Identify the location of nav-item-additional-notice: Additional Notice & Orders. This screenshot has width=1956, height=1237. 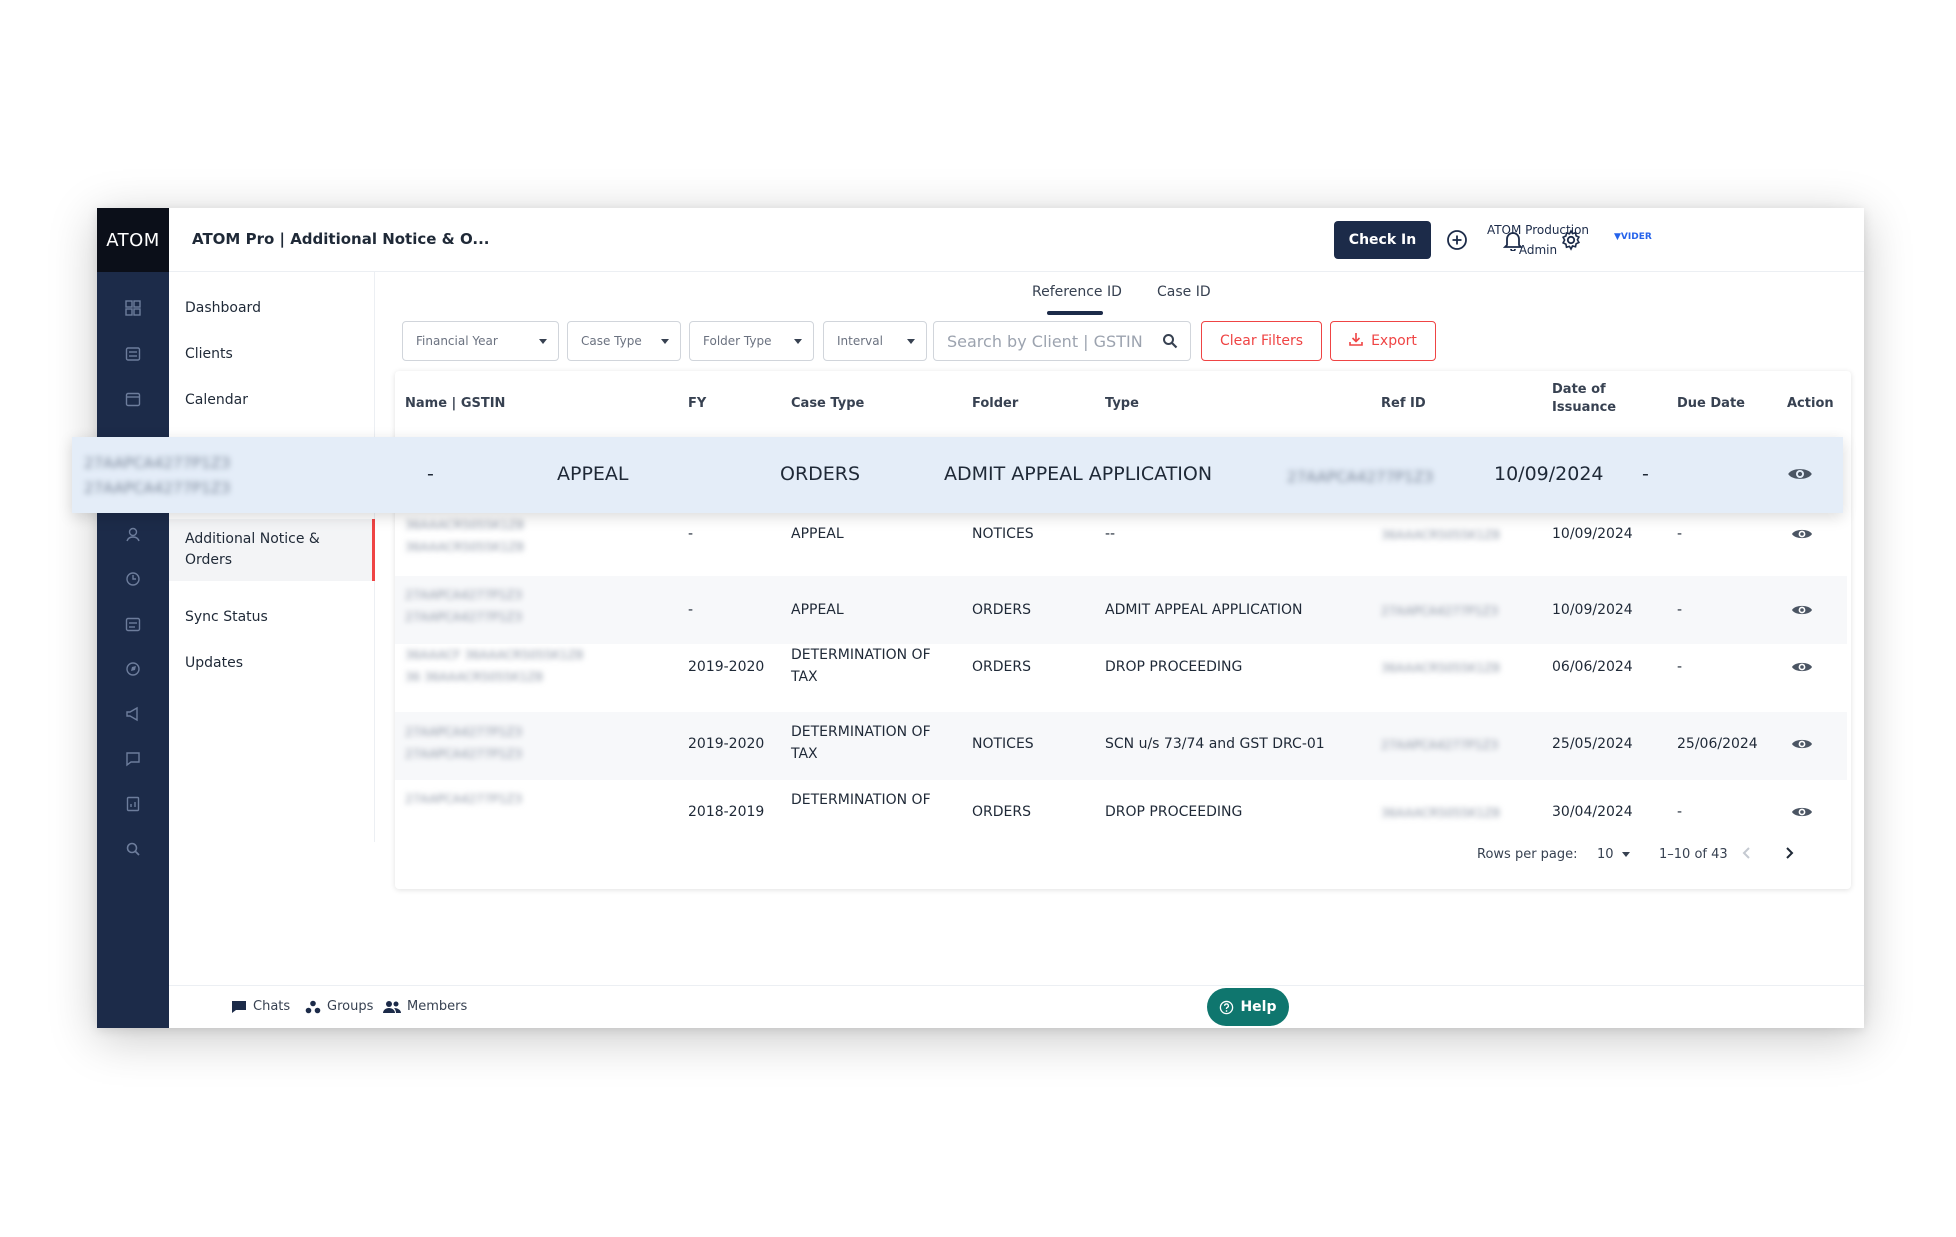
(272, 550).